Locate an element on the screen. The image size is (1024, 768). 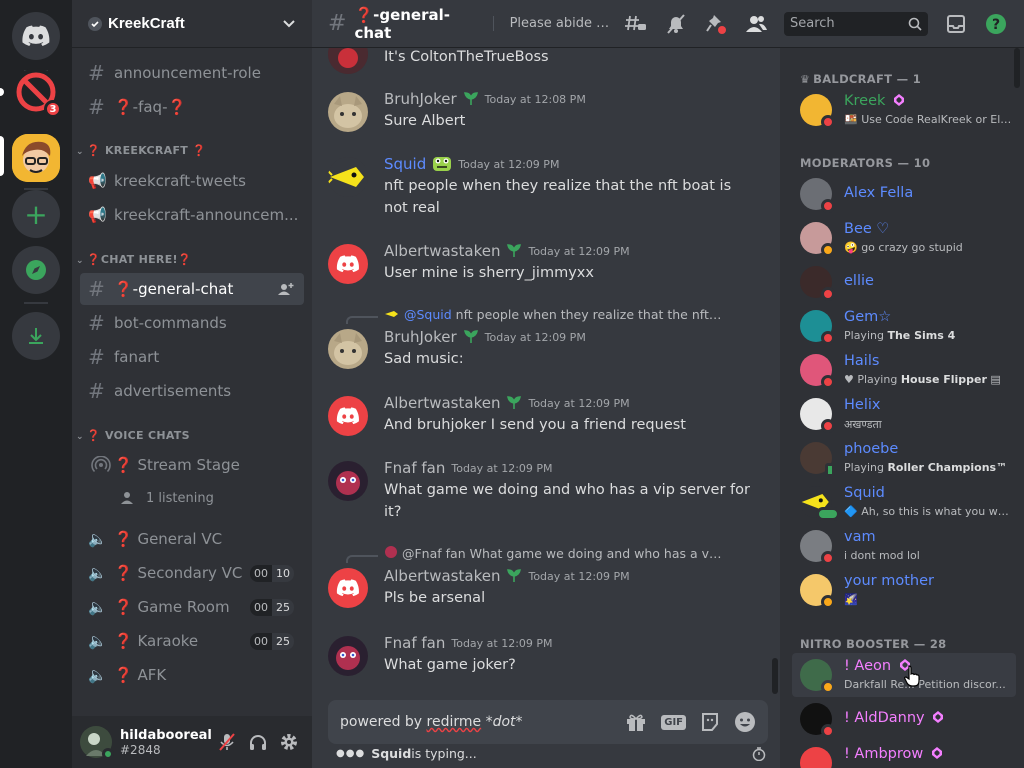
stage-listeners: 1 listening is located at coordinates (202, 498).